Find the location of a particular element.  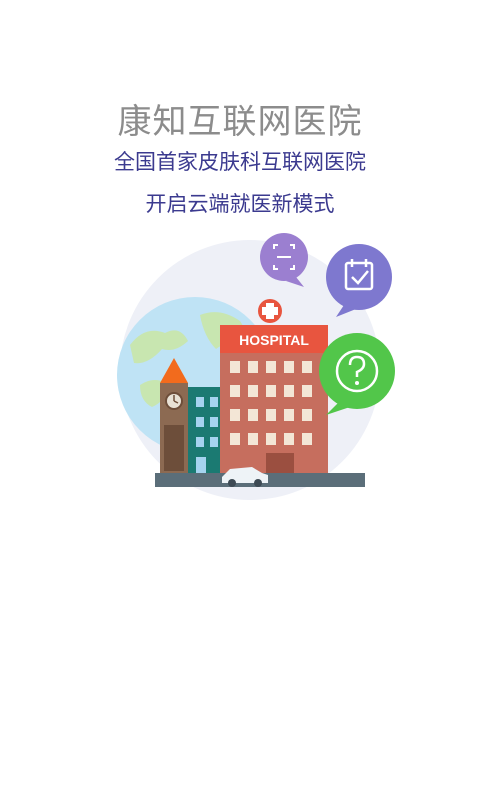

medical-cross-icon is located at coordinates (270, 311).